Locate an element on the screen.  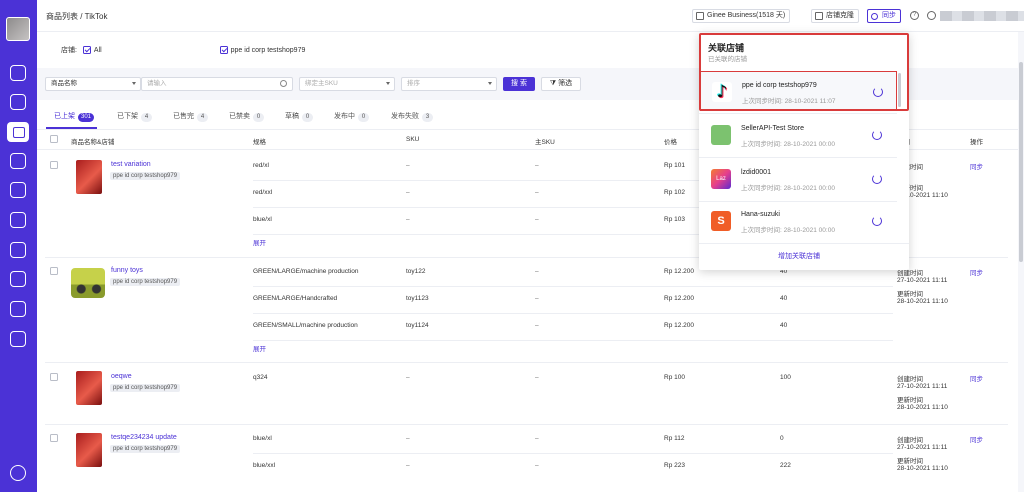
box-icon is located at coordinates (18, 161).